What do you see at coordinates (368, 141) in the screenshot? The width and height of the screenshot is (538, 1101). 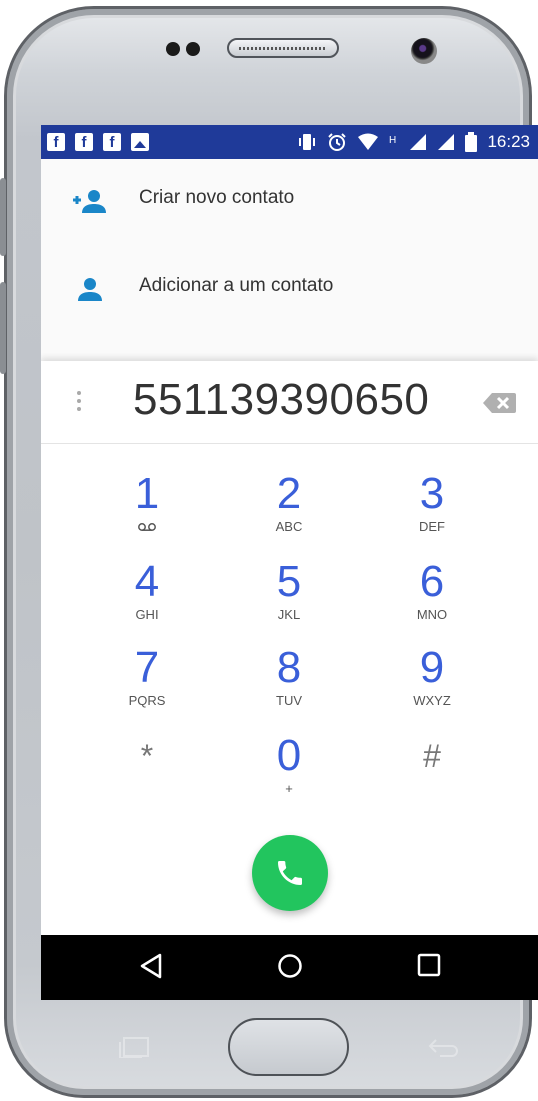 I see `wifi-icon` at bounding box center [368, 141].